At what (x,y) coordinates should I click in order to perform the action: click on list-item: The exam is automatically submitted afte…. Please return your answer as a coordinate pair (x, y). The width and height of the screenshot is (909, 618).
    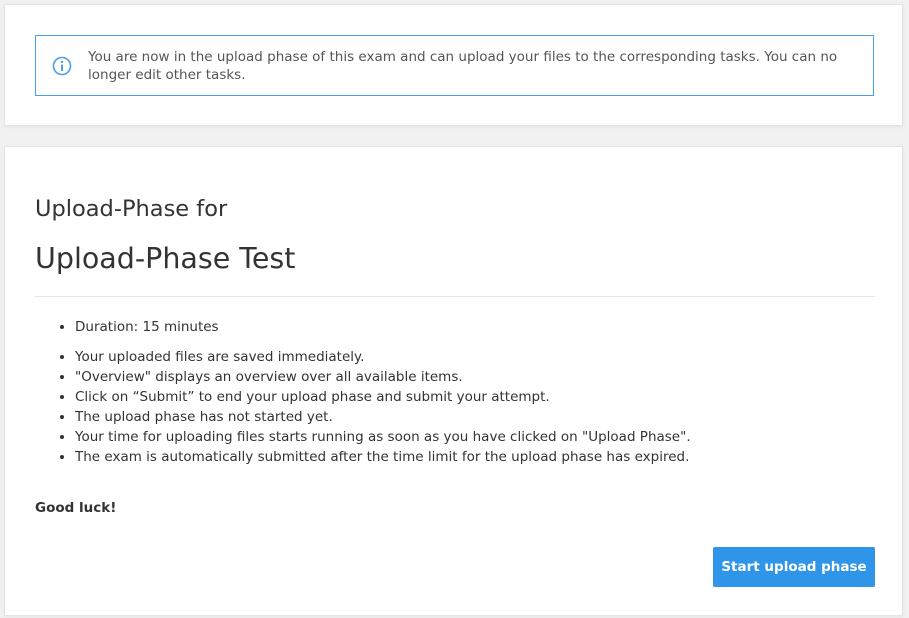
    Looking at the image, I should click on (383, 457).